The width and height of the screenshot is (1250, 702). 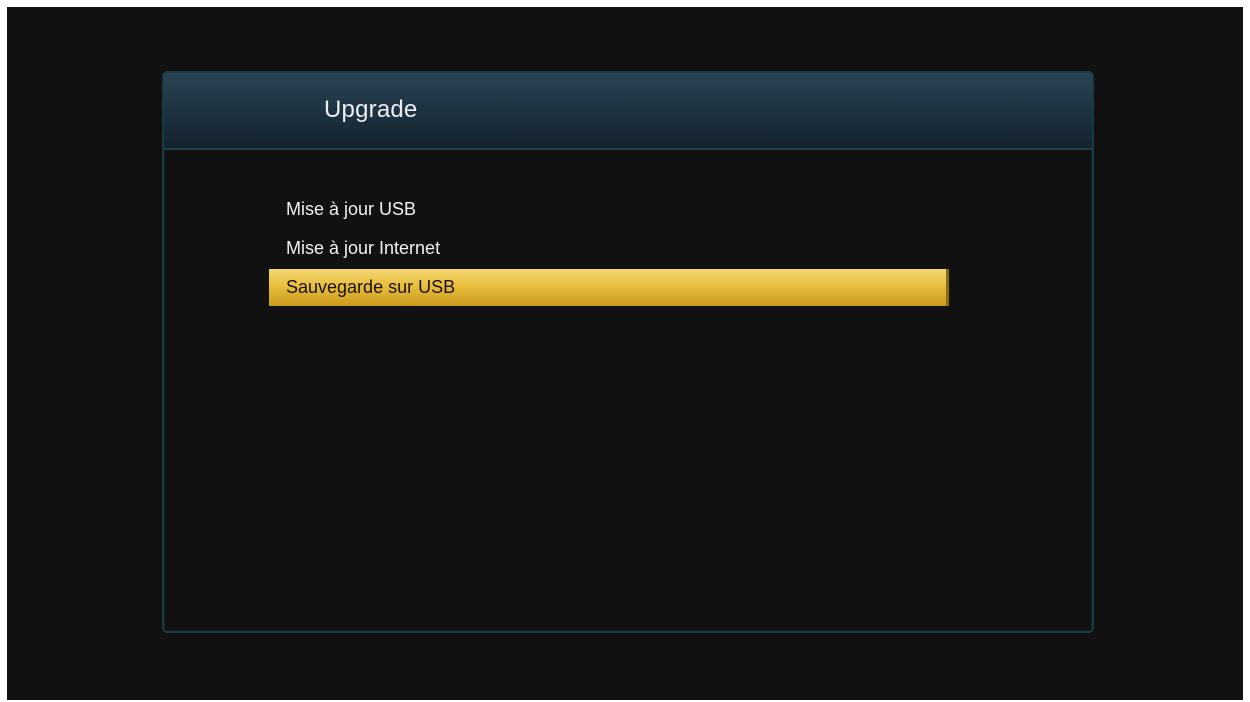 I want to click on menu-item-usb-update: Mise à jour USB, so click(x=609, y=209).